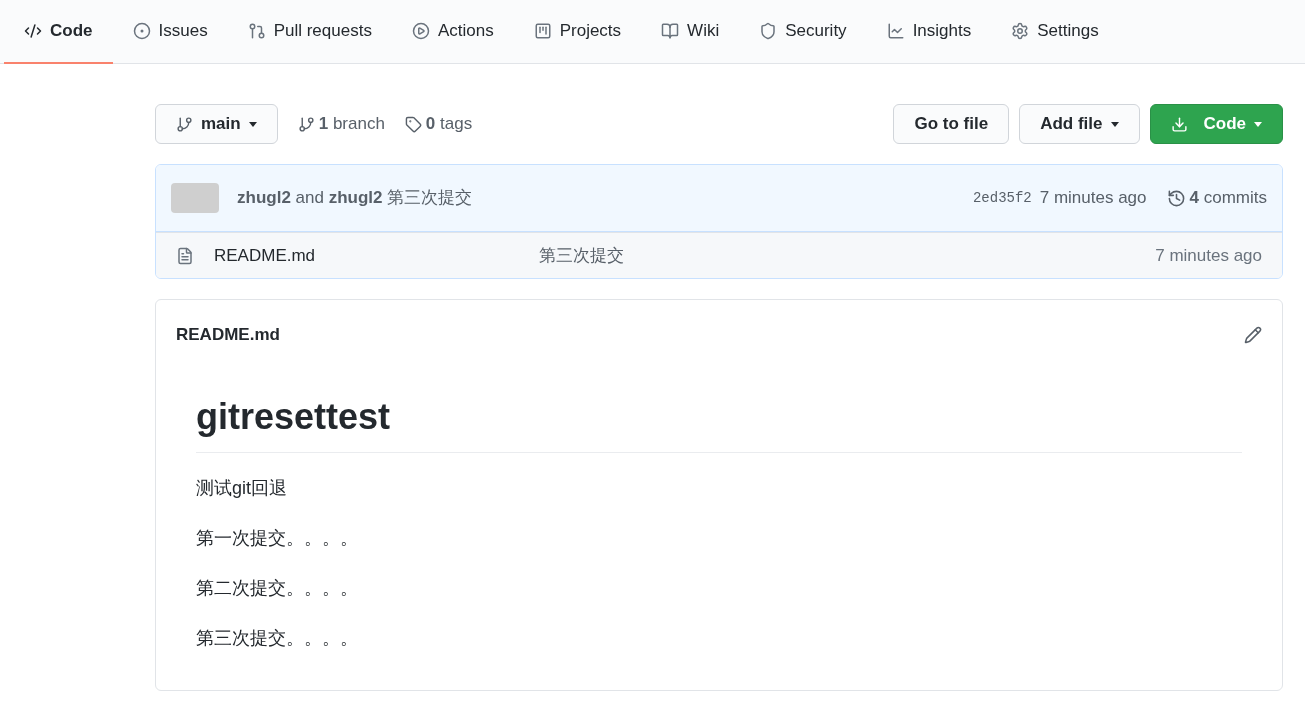  Describe the element at coordinates (185, 255) in the screenshot. I see `file-icon` at that location.